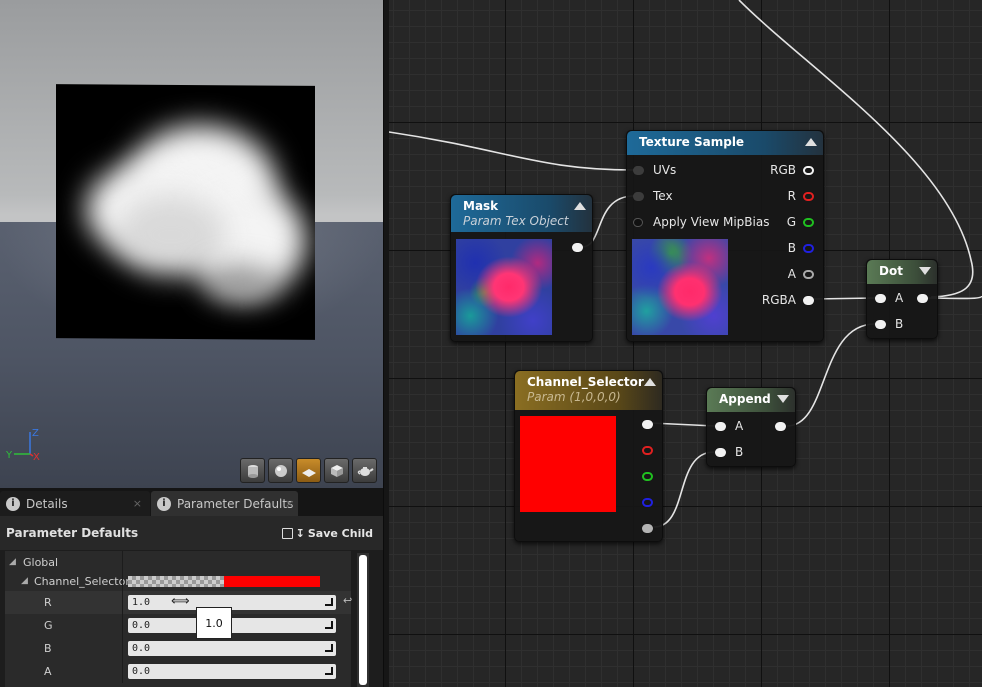 Image resolution: width=982 pixels, height=687 pixels. I want to click on node-header: Channel_Selector Param (1,0,0,0), so click(588, 390).